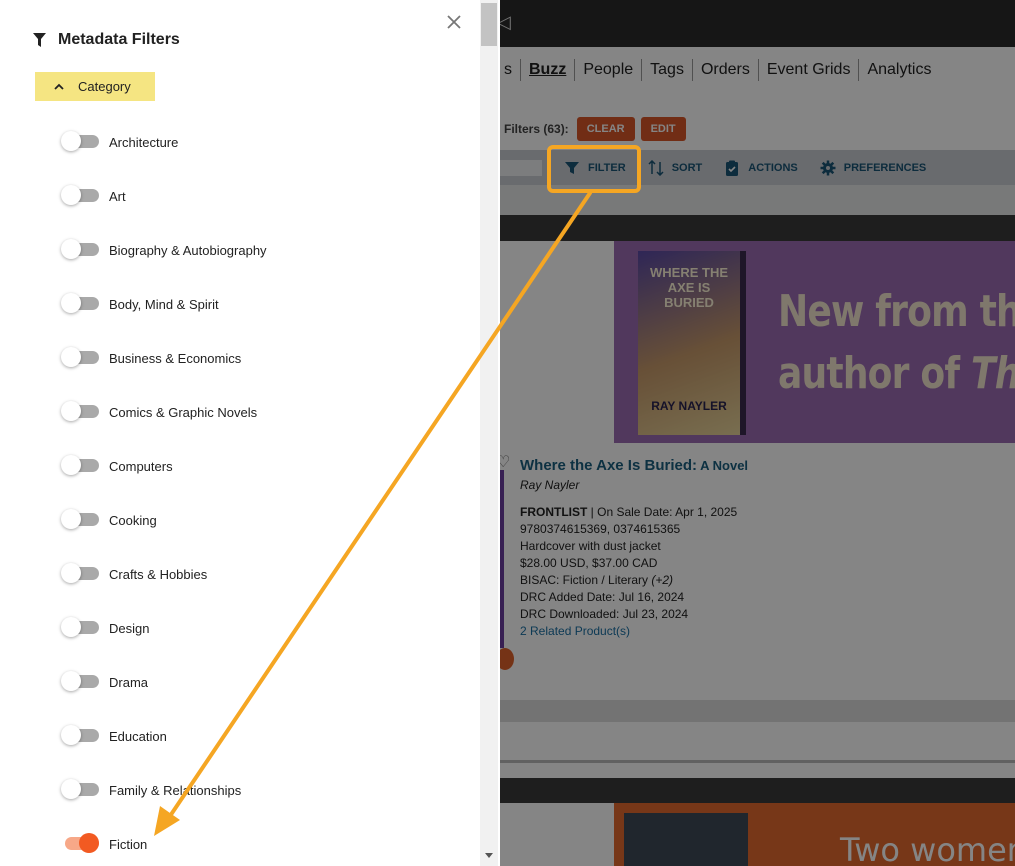 The height and width of the screenshot is (866, 1015). What do you see at coordinates (158, 574) in the screenshot?
I see `category-option-label: Crafts & Hobbies` at bounding box center [158, 574].